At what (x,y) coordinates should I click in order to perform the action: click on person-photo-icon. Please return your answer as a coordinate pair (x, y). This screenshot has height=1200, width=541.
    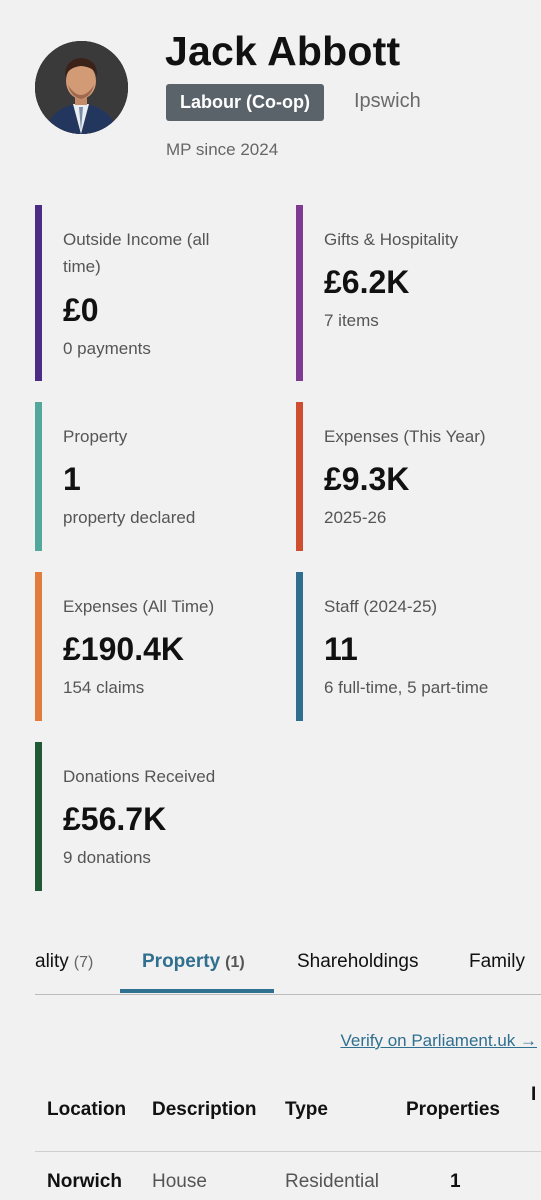
    Looking at the image, I should click on (81, 87).